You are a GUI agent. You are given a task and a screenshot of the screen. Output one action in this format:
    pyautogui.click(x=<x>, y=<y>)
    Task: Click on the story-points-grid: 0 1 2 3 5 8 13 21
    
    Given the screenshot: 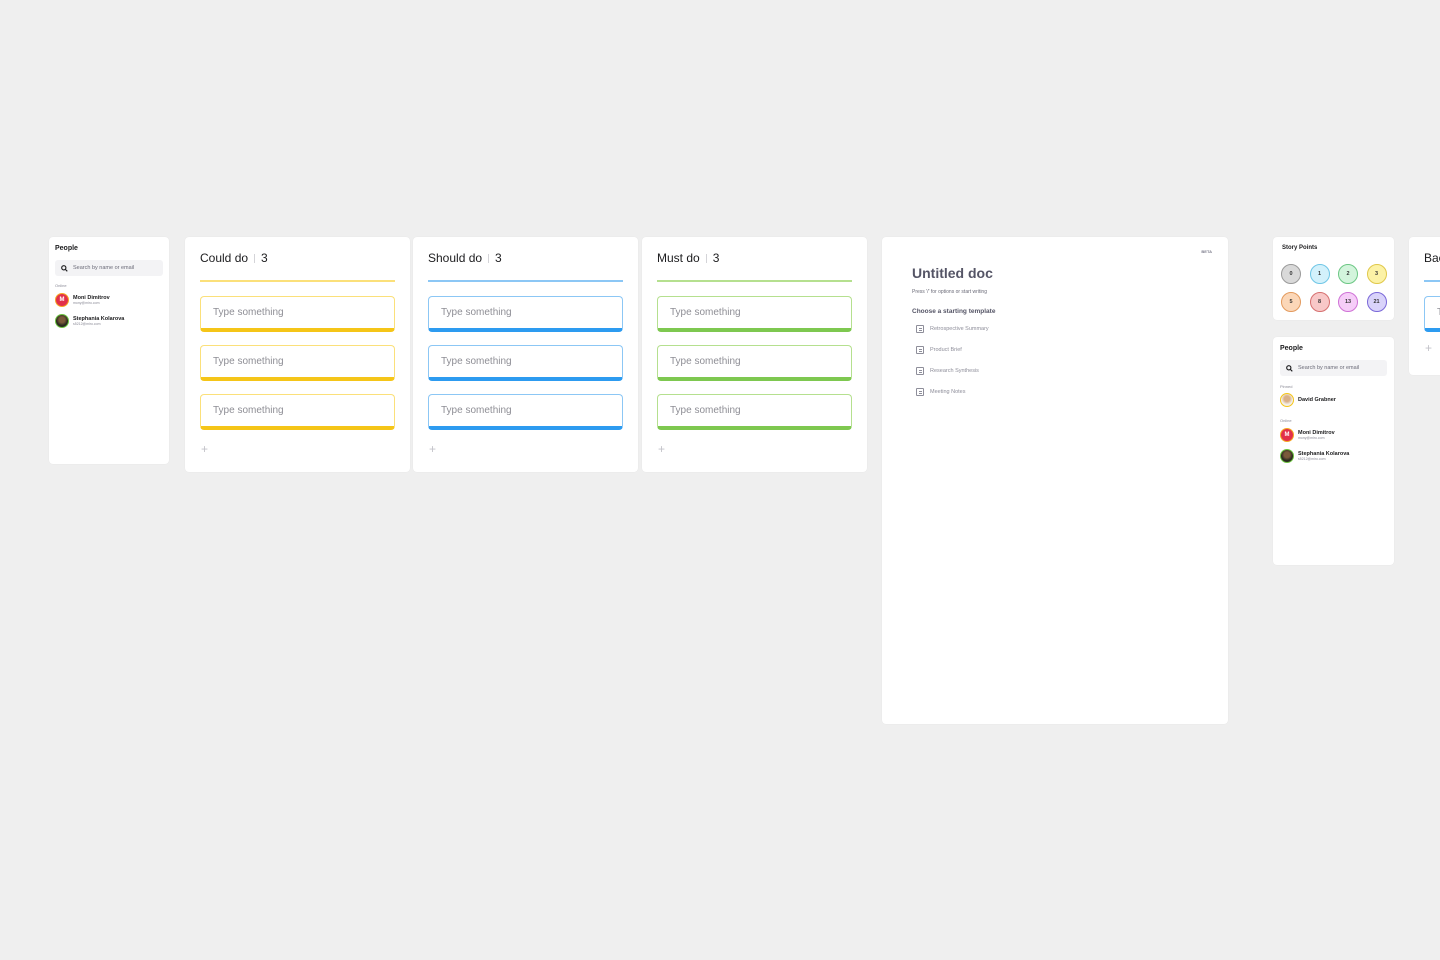 What is the action you would take?
    pyautogui.click(x=1334, y=288)
    